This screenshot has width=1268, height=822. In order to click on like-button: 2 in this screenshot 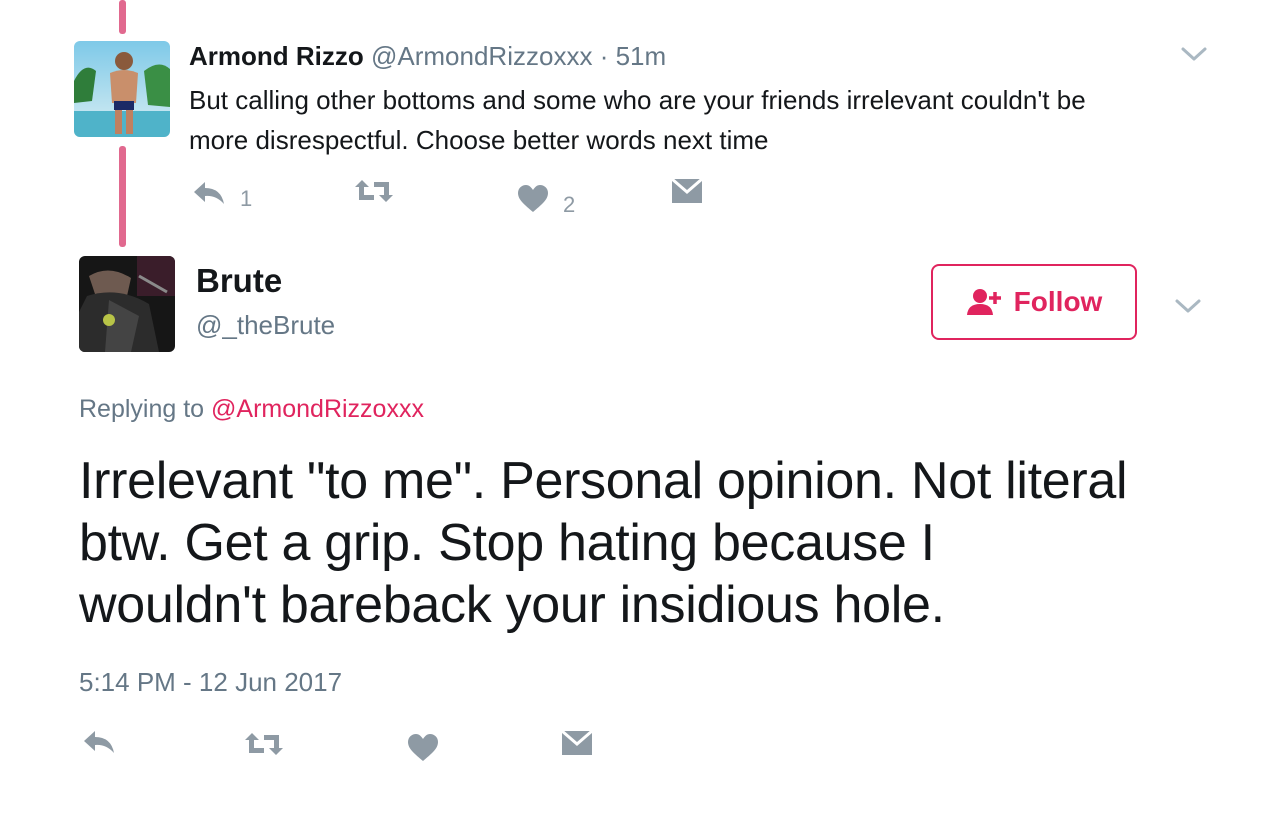, I will do `click(546, 199)`.